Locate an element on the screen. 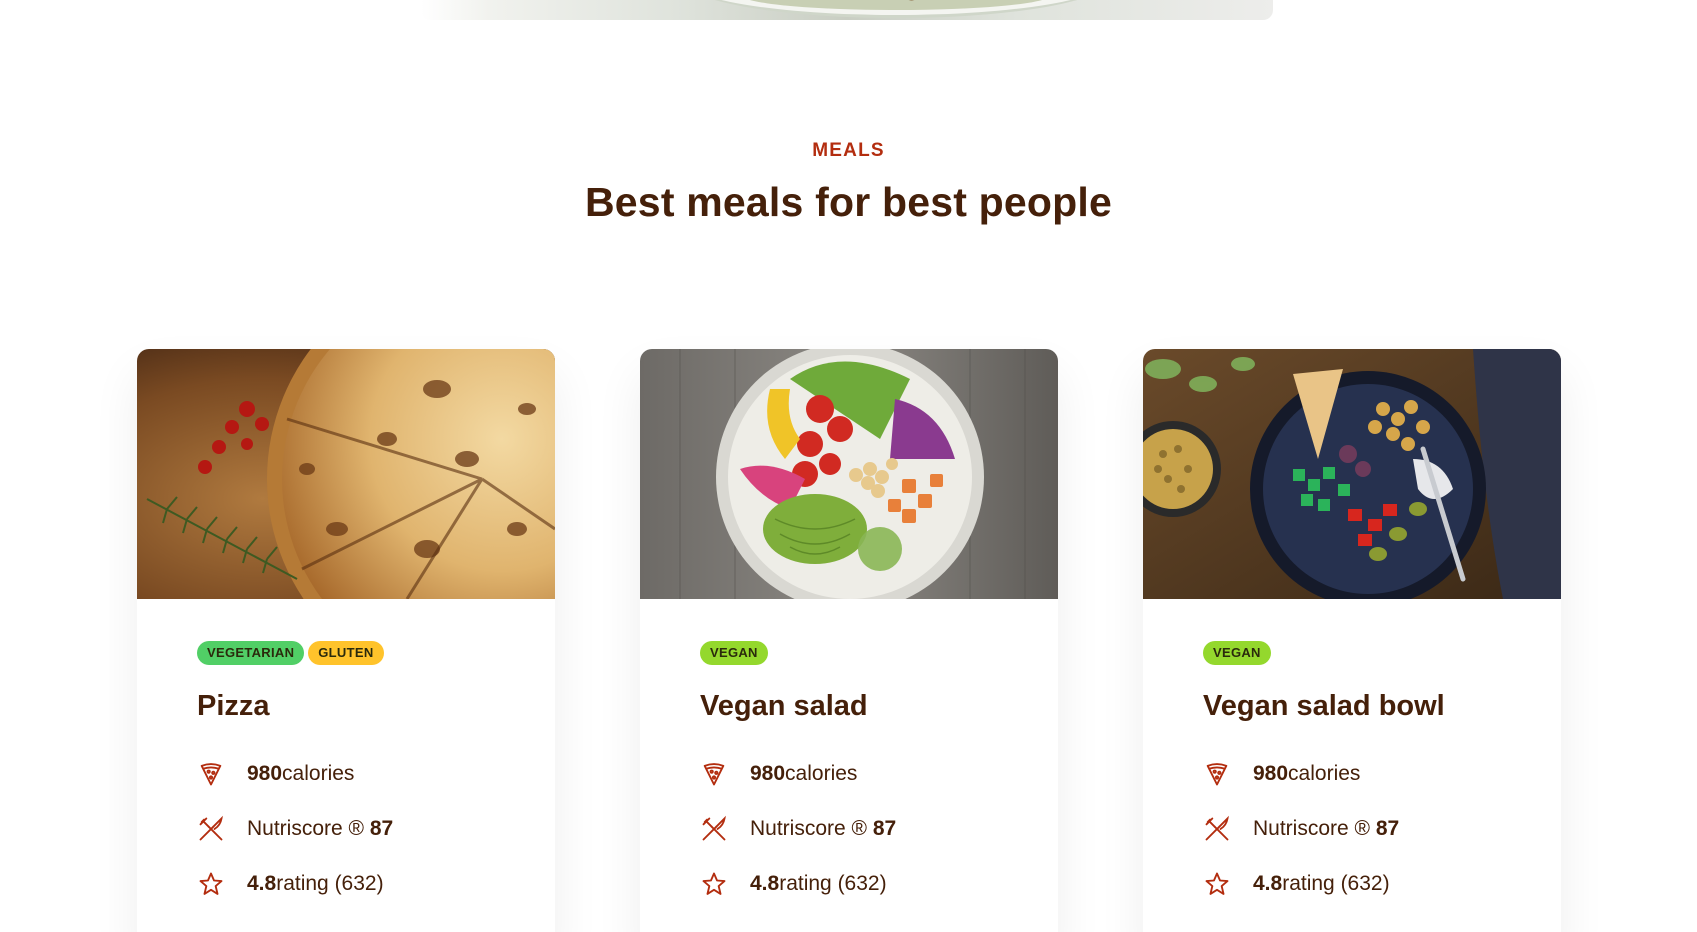  pizza-photo is located at coordinates (346, 474).